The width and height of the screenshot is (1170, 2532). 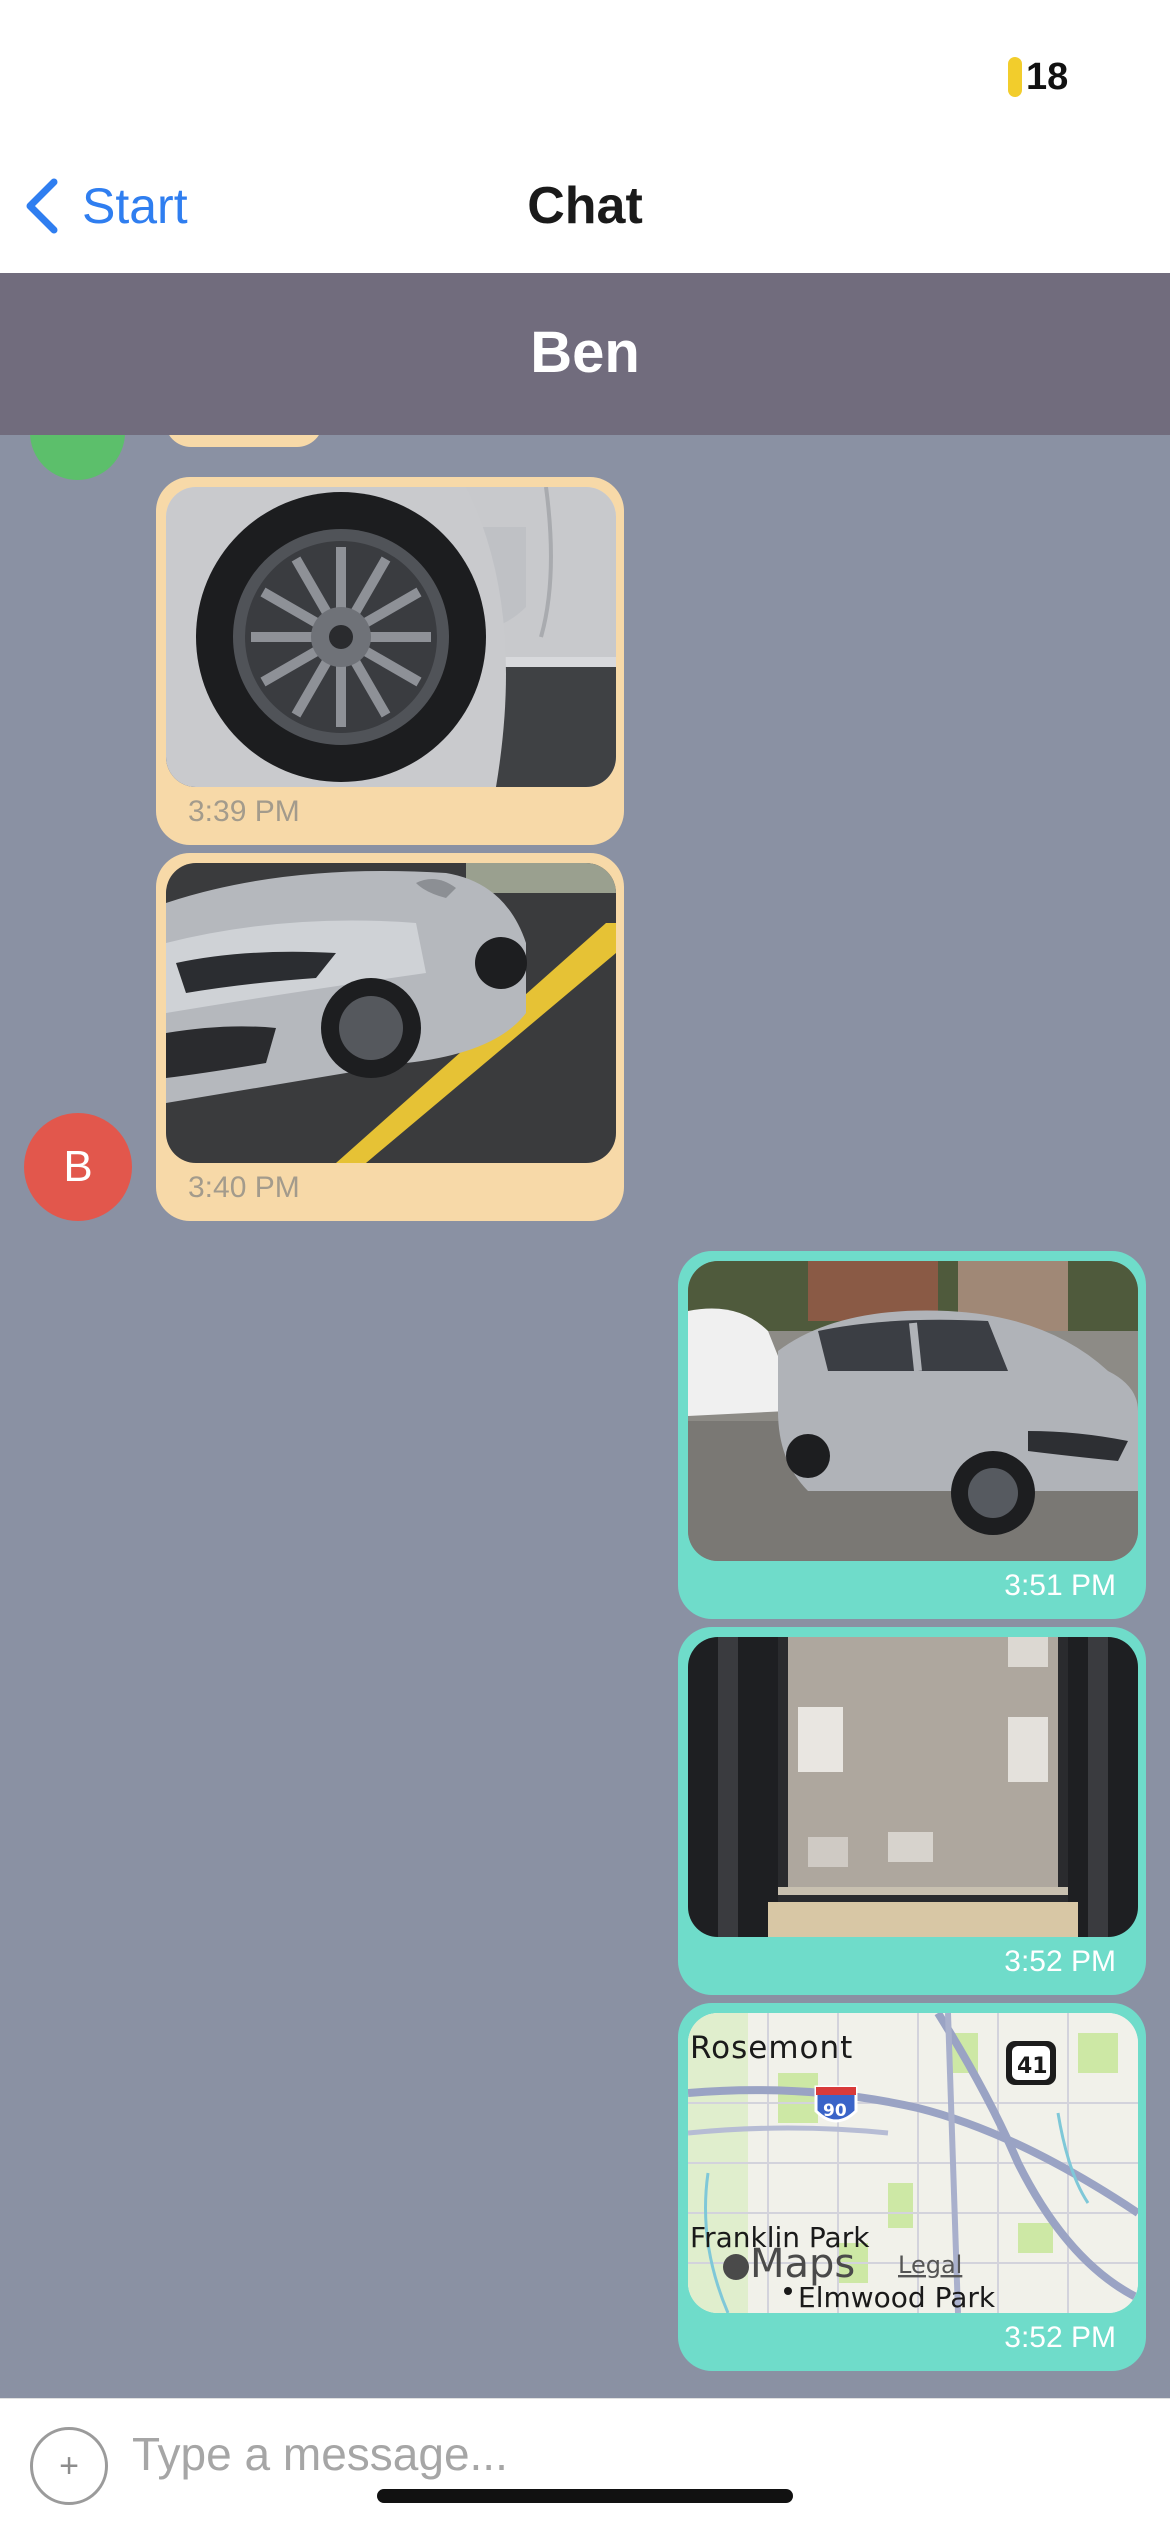 What do you see at coordinates (585, 206) in the screenshot?
I see `page-title: Chat` at bounding box center [585, 206].